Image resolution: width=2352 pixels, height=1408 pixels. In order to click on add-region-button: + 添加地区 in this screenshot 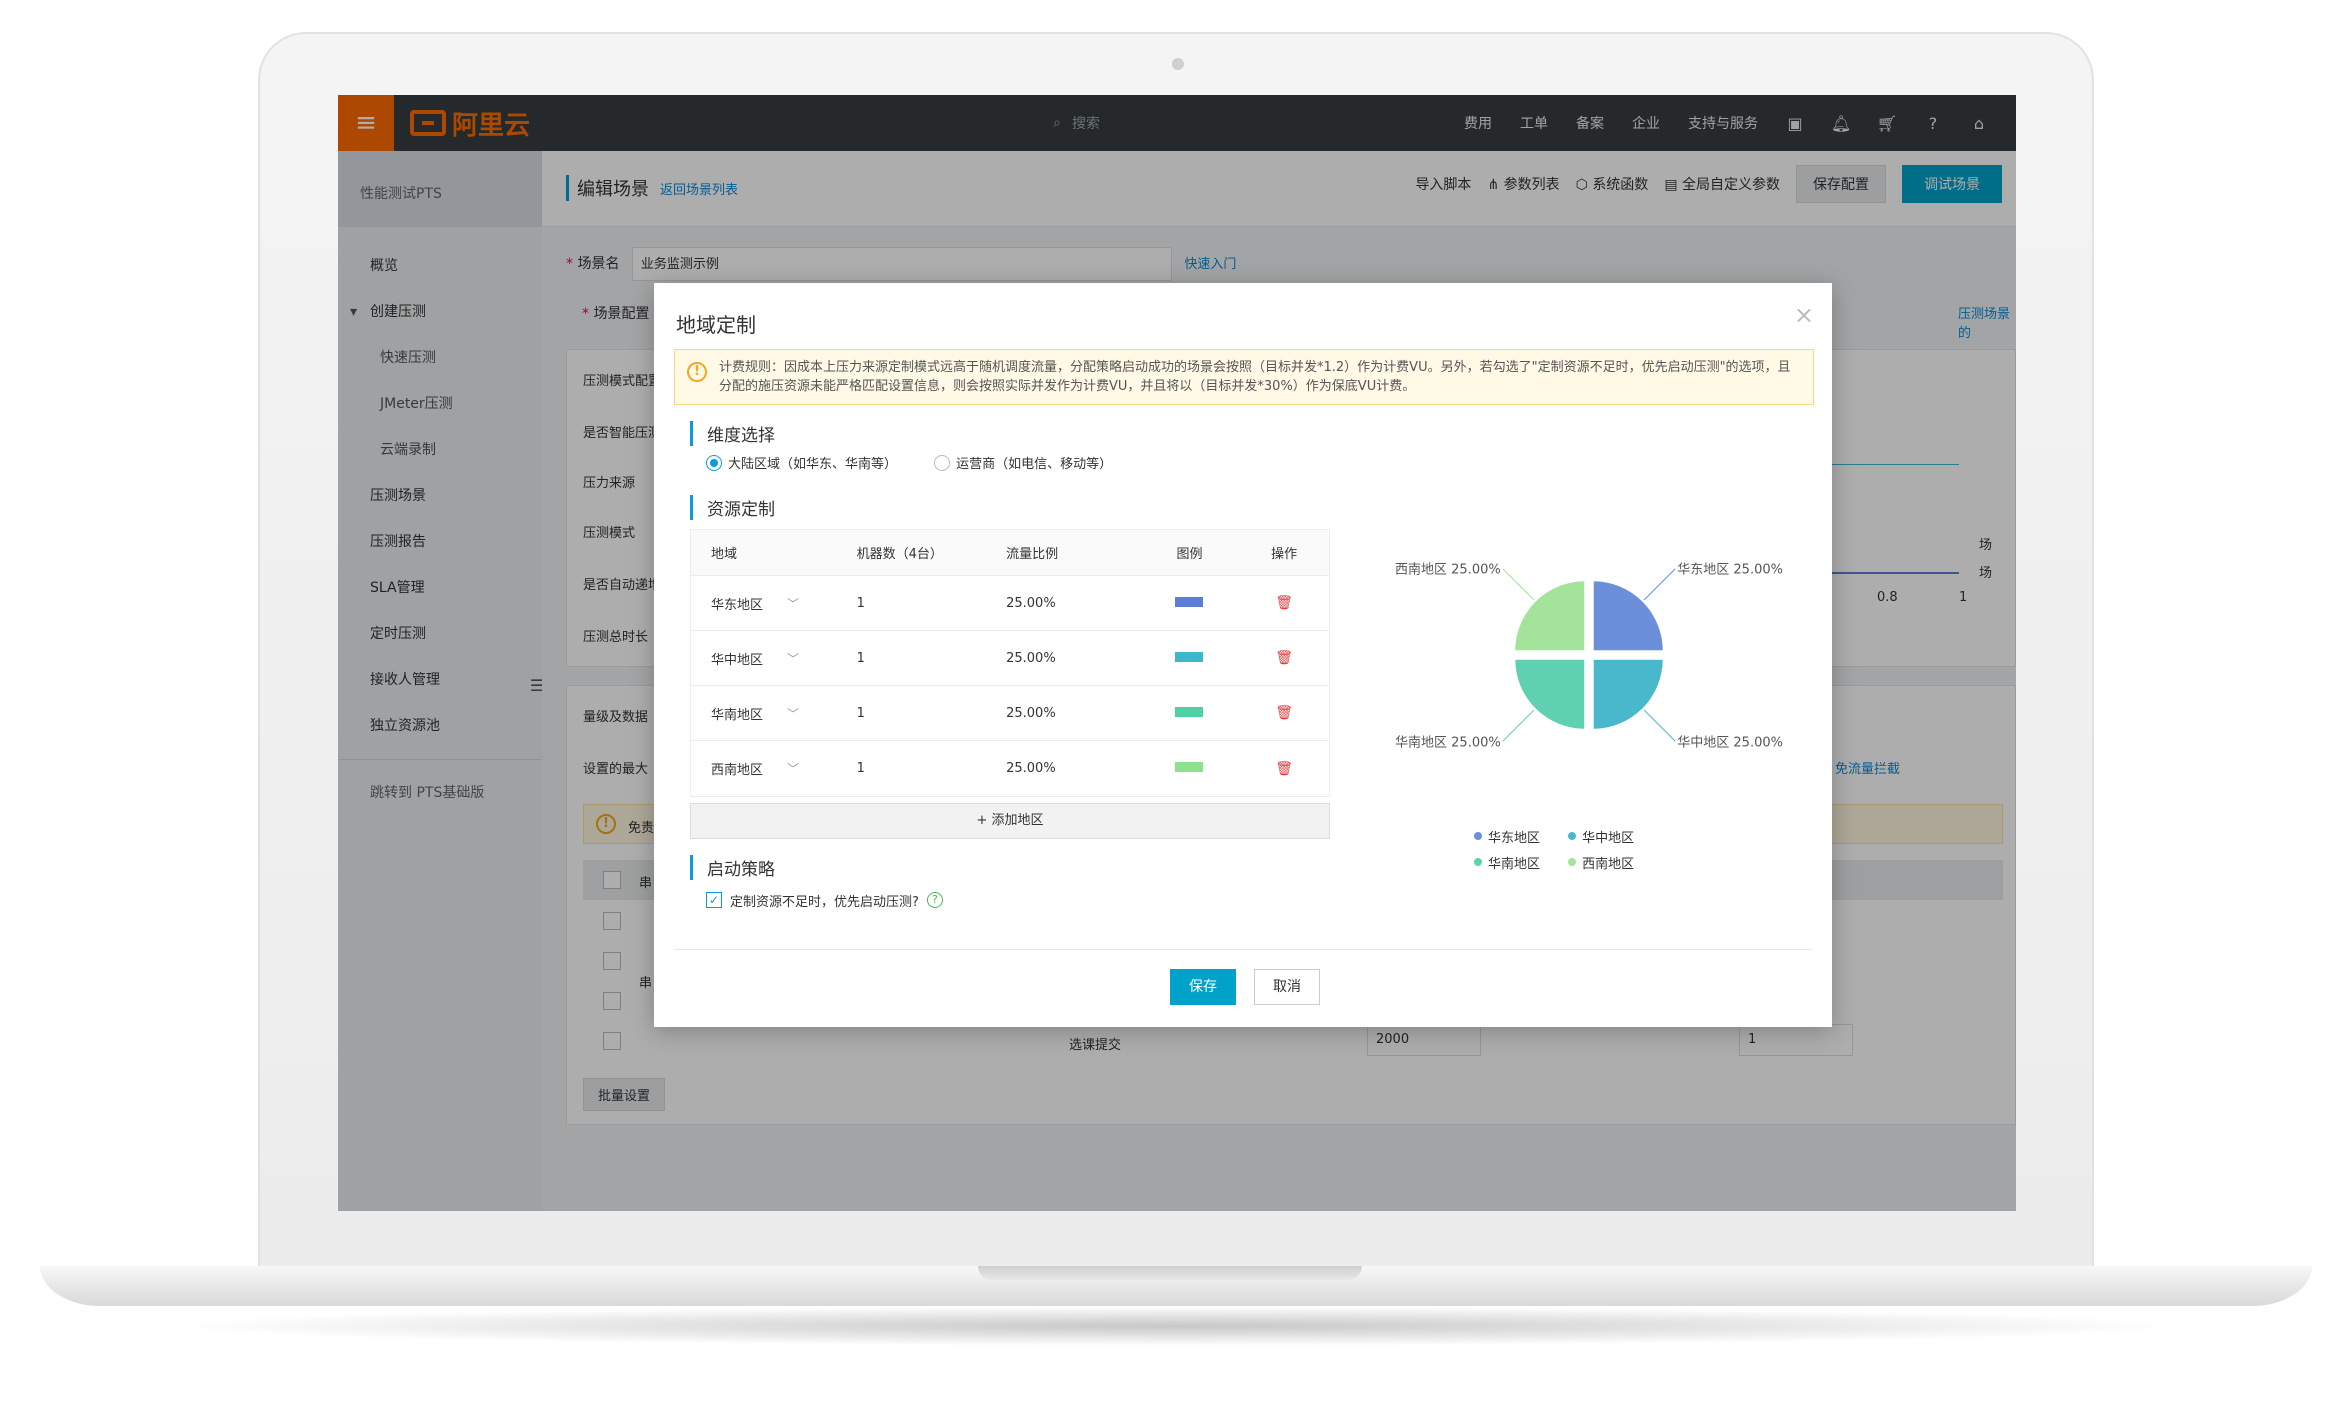, I will do `click(1010, 821)`.